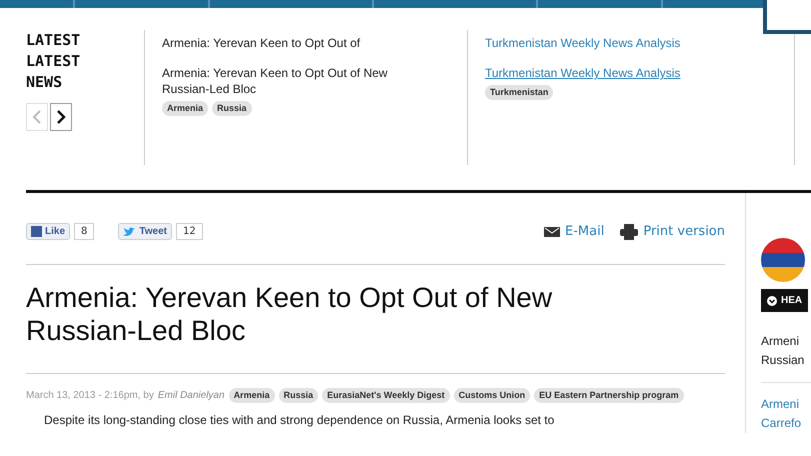 This screenshot has width=811, height=456. I want to click on next-button, so click(61, 117).